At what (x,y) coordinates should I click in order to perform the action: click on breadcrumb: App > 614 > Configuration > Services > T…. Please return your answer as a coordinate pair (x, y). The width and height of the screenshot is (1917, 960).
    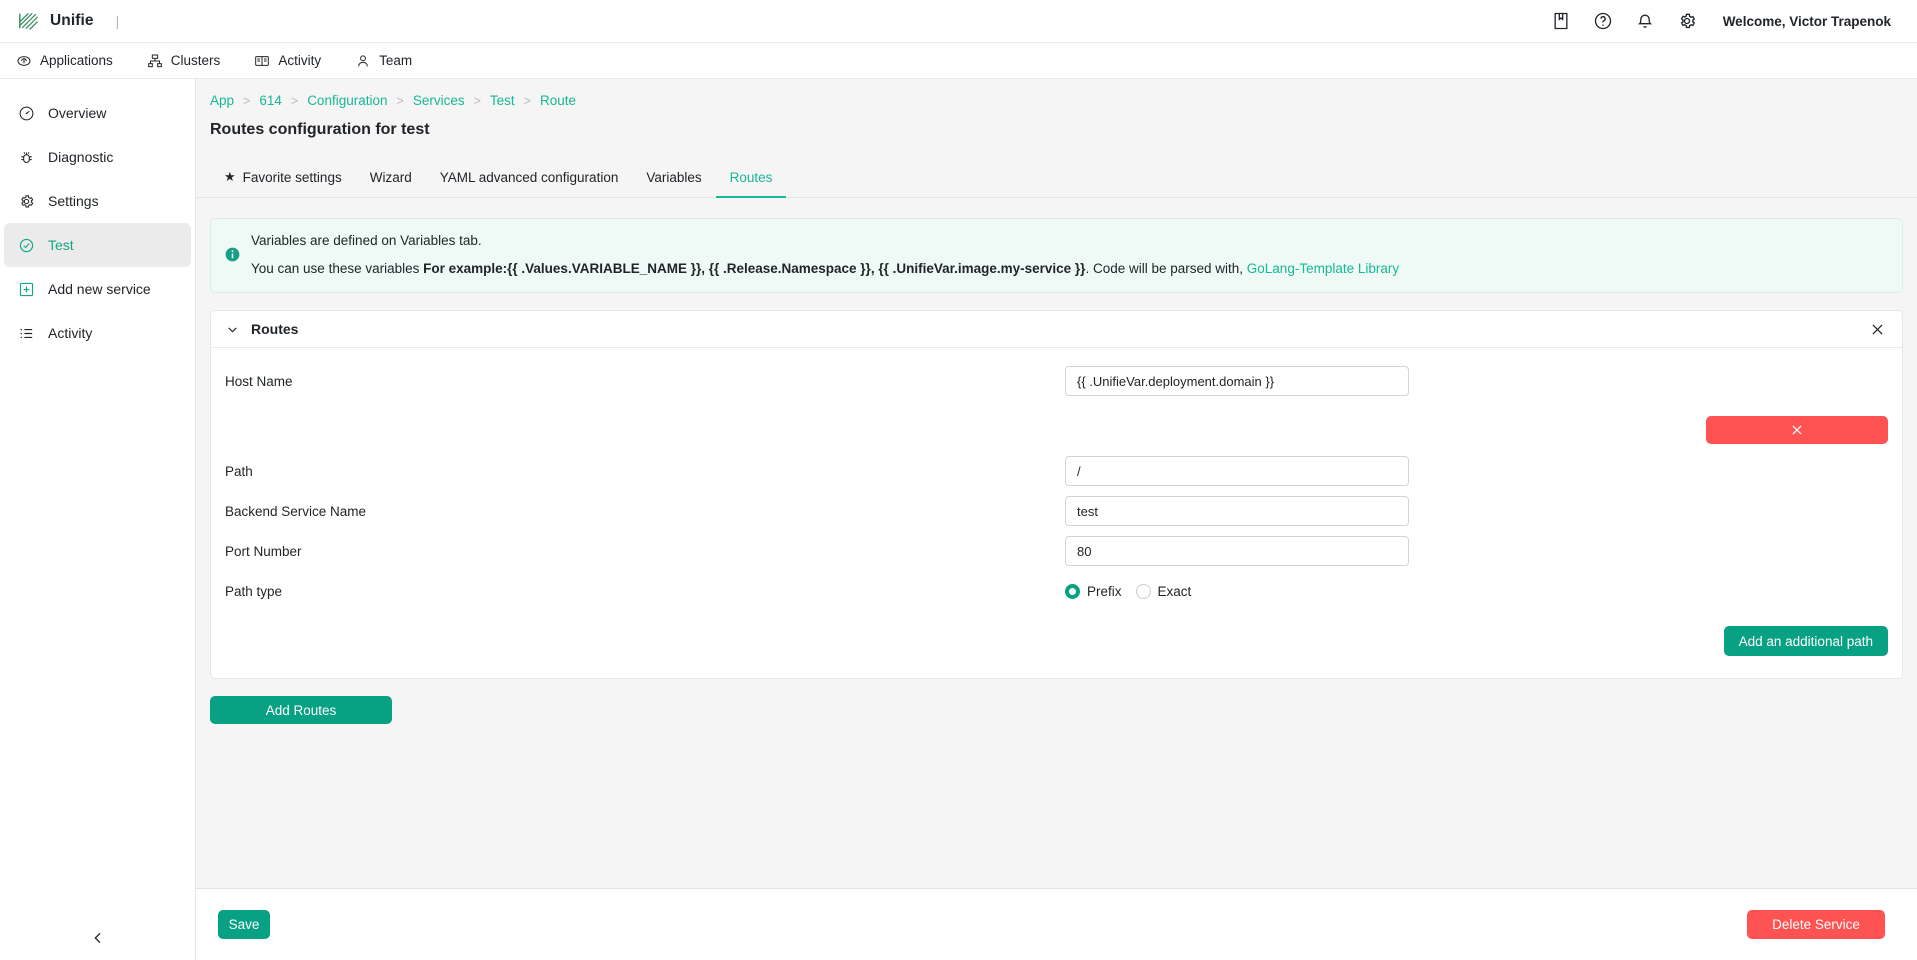
    Looking at the image, I should click on (1056, 100).